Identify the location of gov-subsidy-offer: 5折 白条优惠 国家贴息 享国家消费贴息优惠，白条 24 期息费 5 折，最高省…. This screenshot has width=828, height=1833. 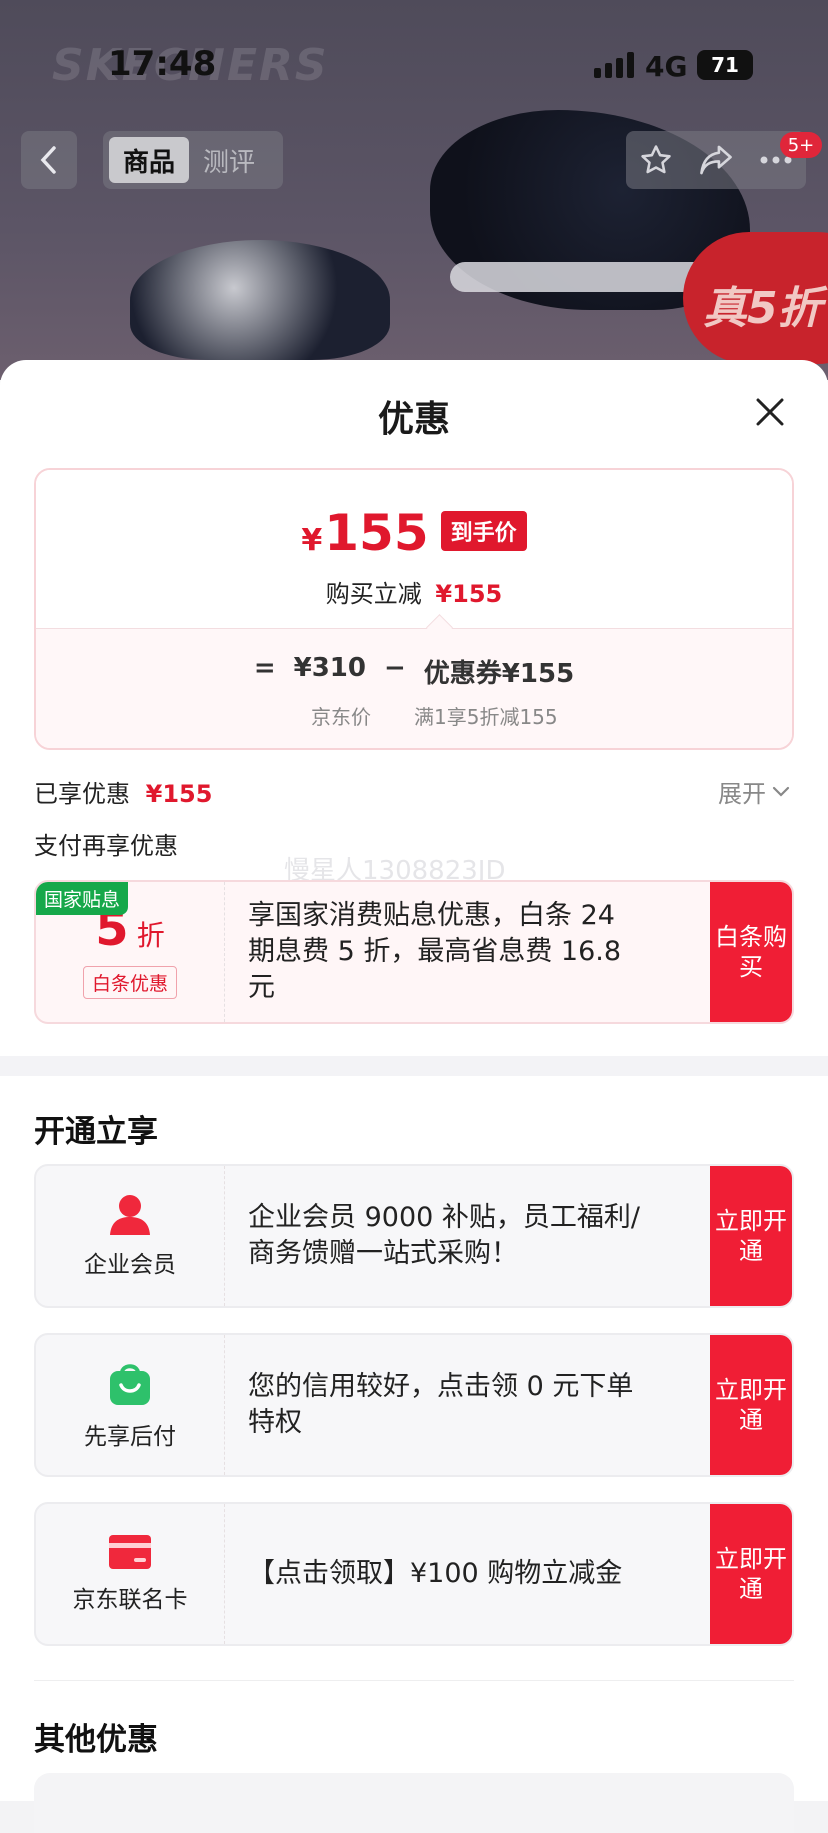
(414, 952).